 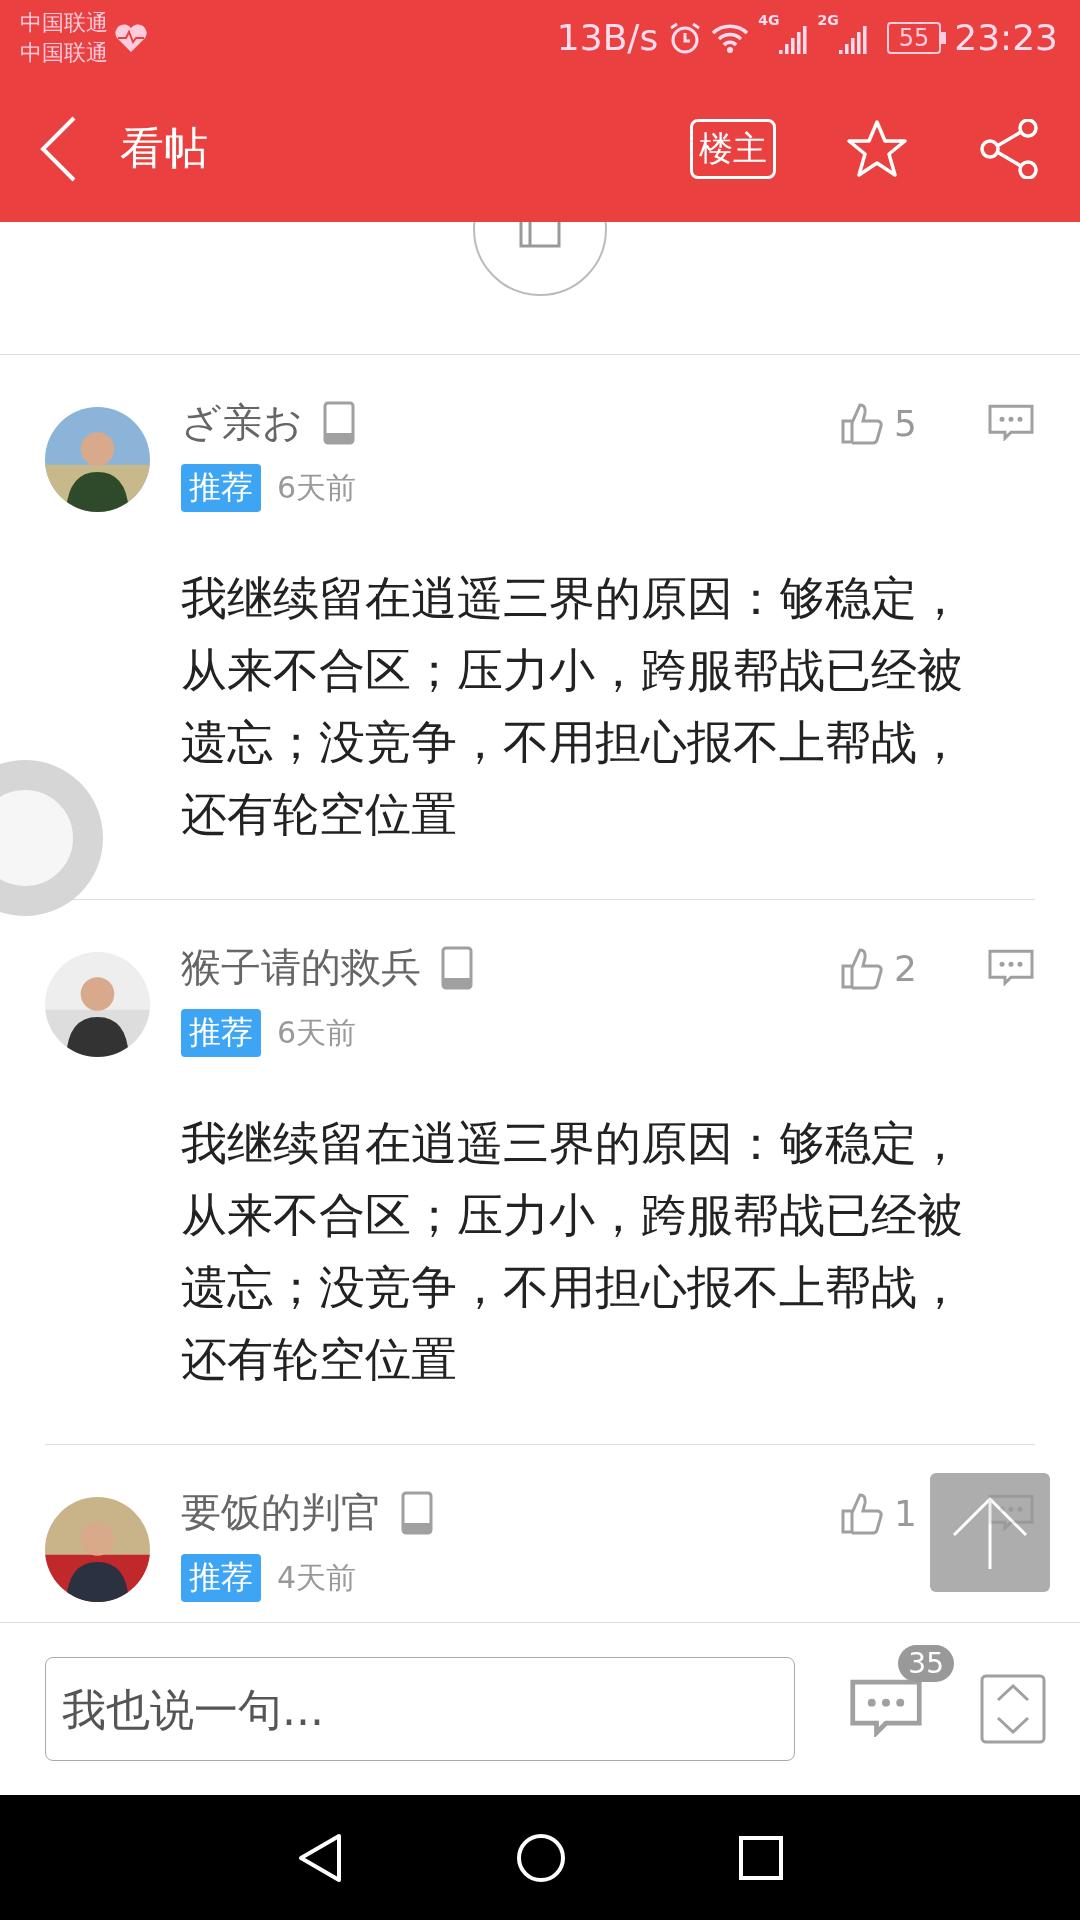 I want to click on network-type: 4G, so click(x=769, y=20).